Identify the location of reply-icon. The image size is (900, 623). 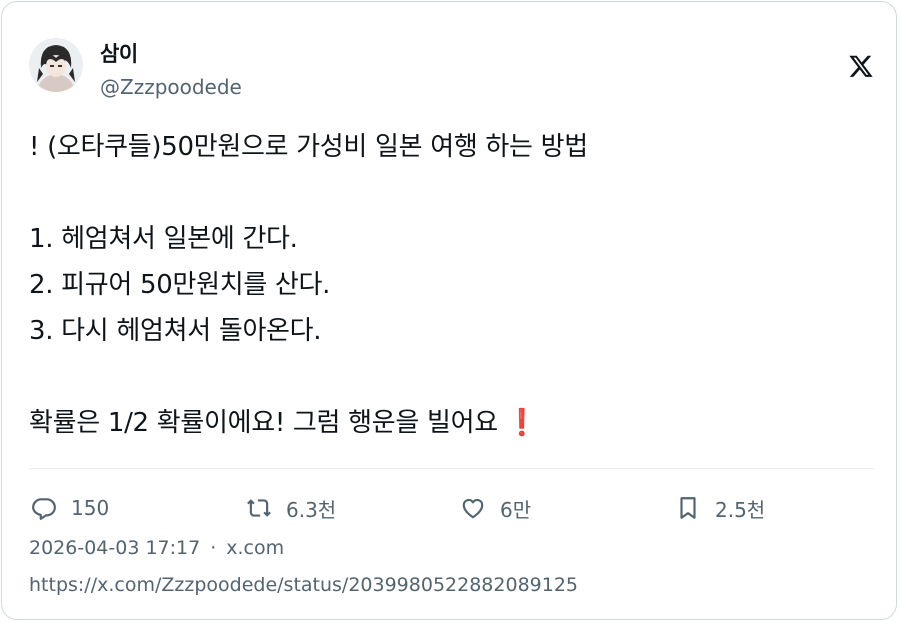
(44, 509).